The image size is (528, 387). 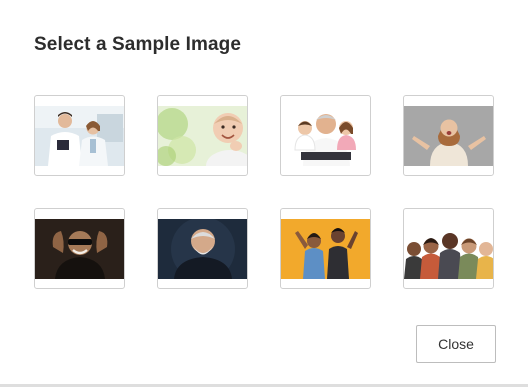 What do you see at coordinates (79, 135) in the screenshot?
I see `sample-image-doctor-and-patient` at bounding box center [79, 135].